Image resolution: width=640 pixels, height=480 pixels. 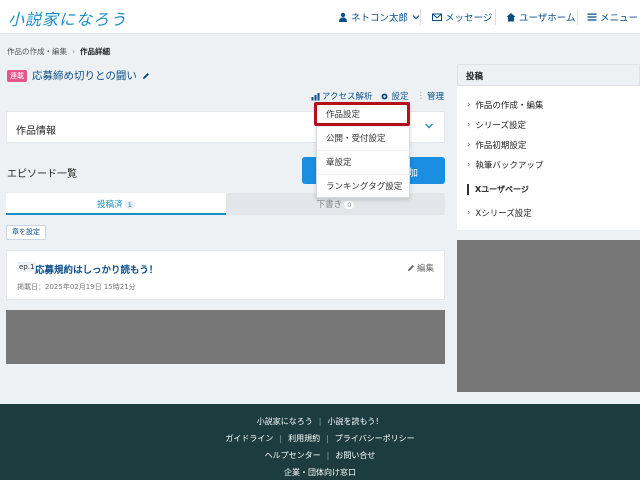 I want to click on sidebar-item-label: Xシリーズ設定, so click(x=503, y=214).